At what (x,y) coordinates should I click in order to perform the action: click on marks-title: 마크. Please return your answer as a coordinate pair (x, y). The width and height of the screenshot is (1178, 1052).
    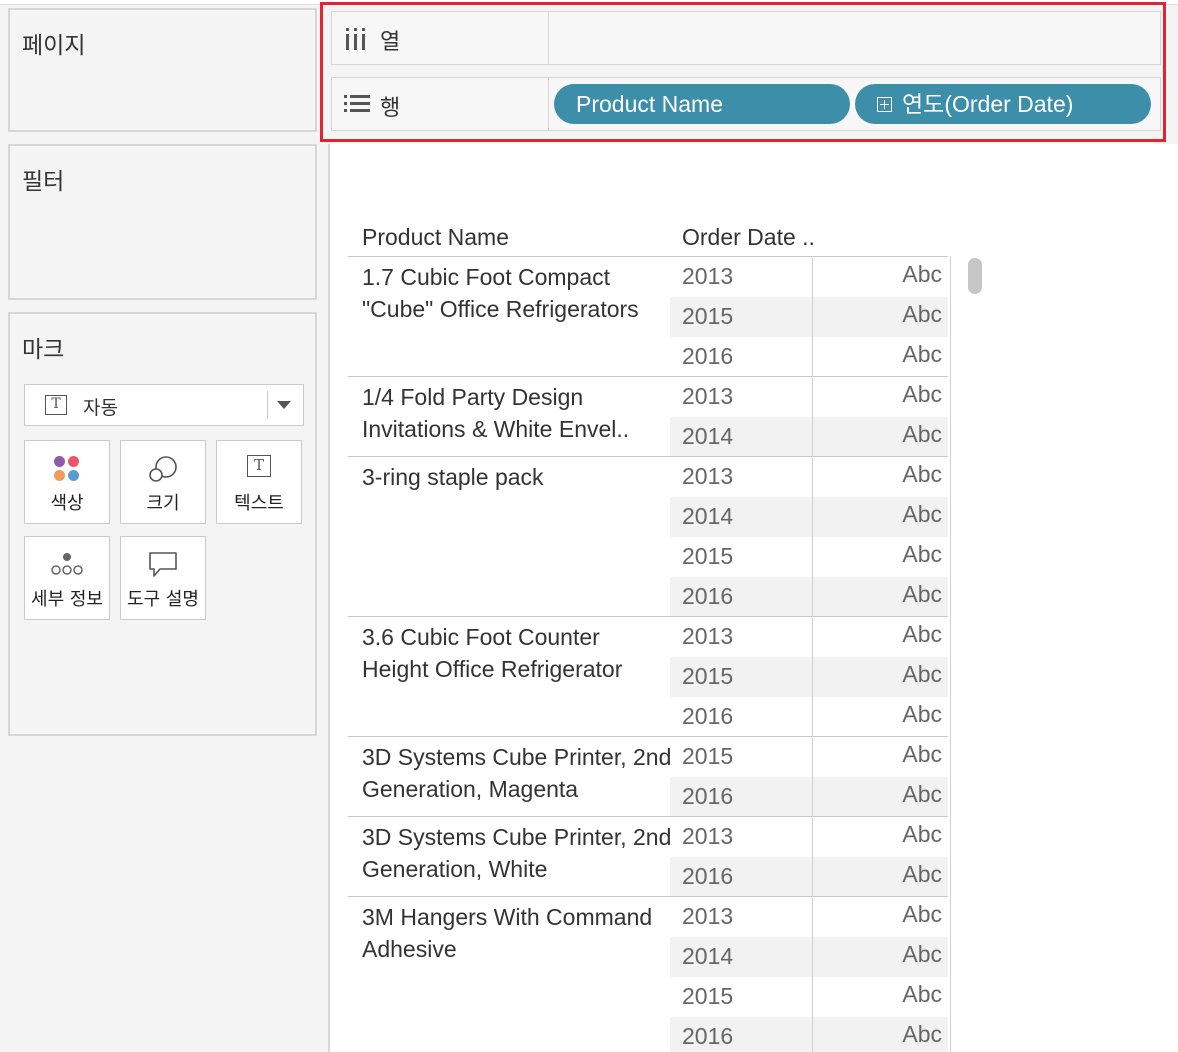
    Looking at the image, I should click on (43, 350).